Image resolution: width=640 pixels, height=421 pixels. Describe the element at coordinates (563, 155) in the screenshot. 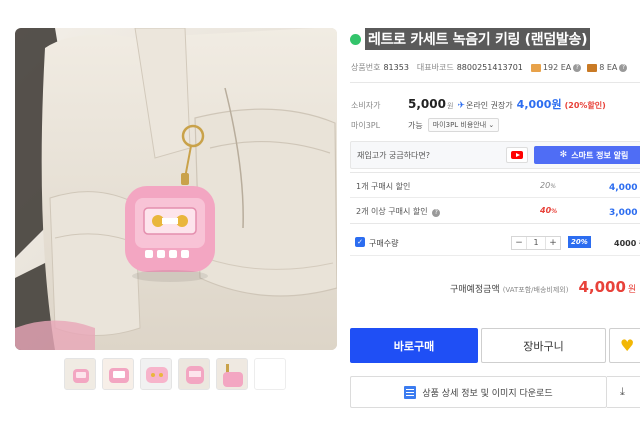

I see `gear-icon: ✻` at that location.